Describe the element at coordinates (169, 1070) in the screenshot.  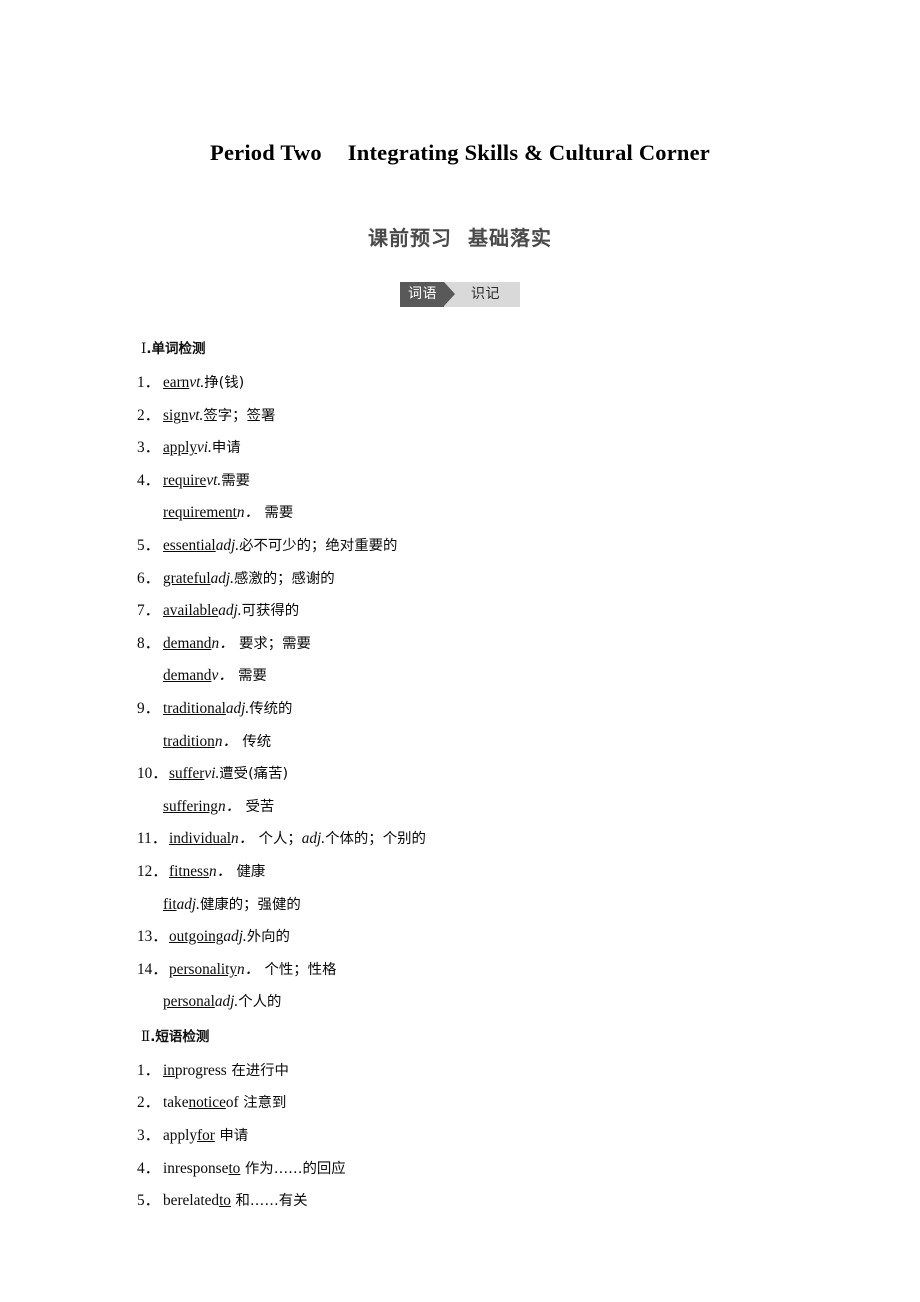
I see `phrase-answer: in` at that location.